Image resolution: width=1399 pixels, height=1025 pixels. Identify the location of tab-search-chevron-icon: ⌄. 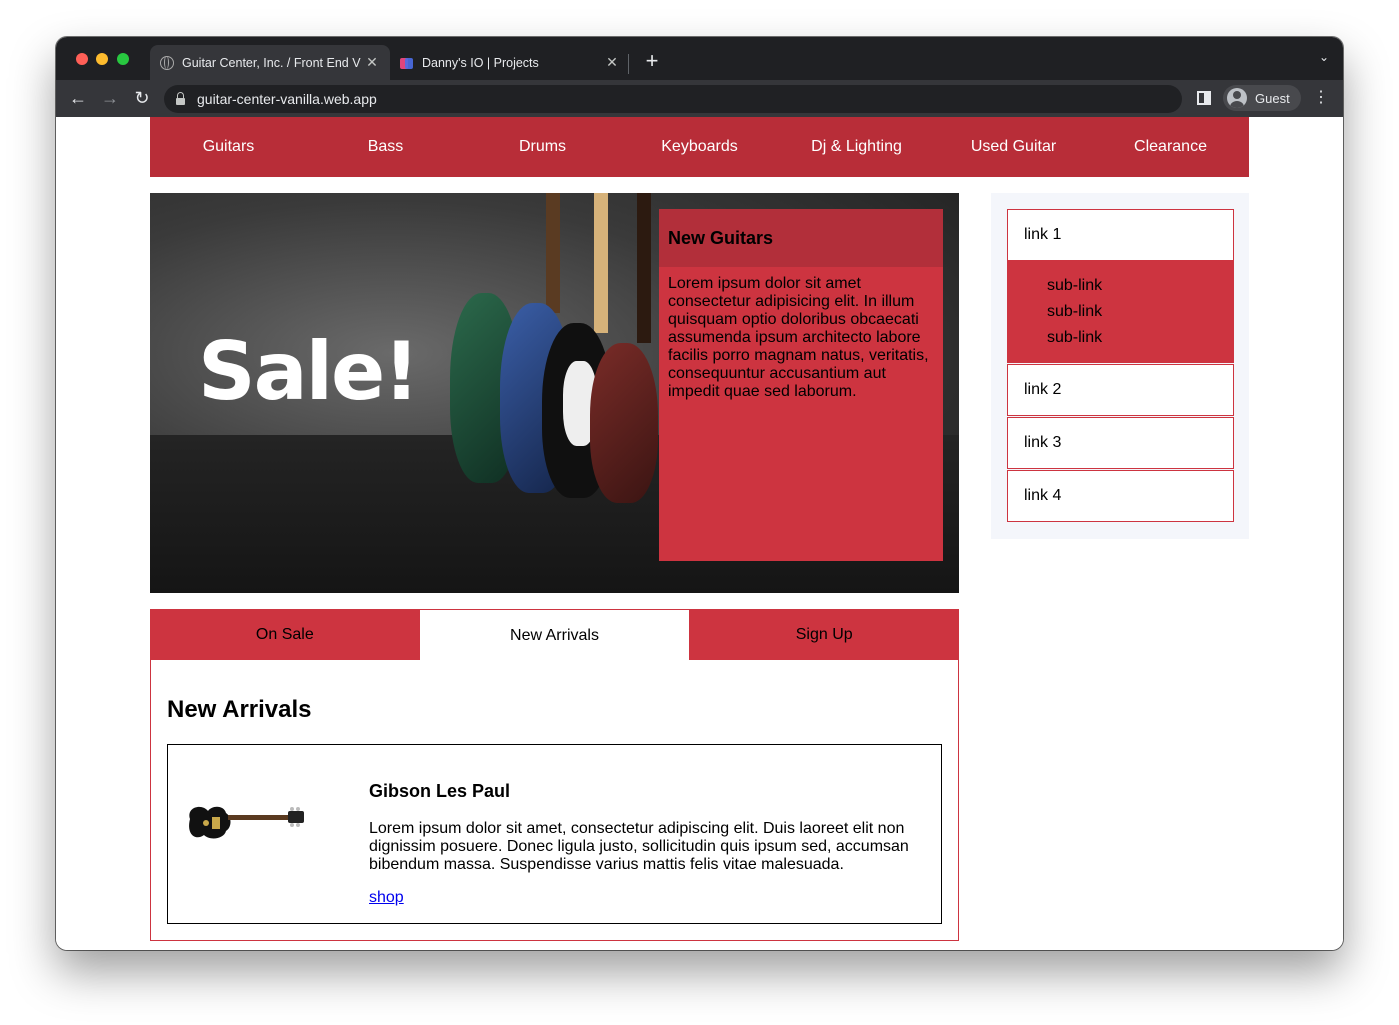
(1324, 57).